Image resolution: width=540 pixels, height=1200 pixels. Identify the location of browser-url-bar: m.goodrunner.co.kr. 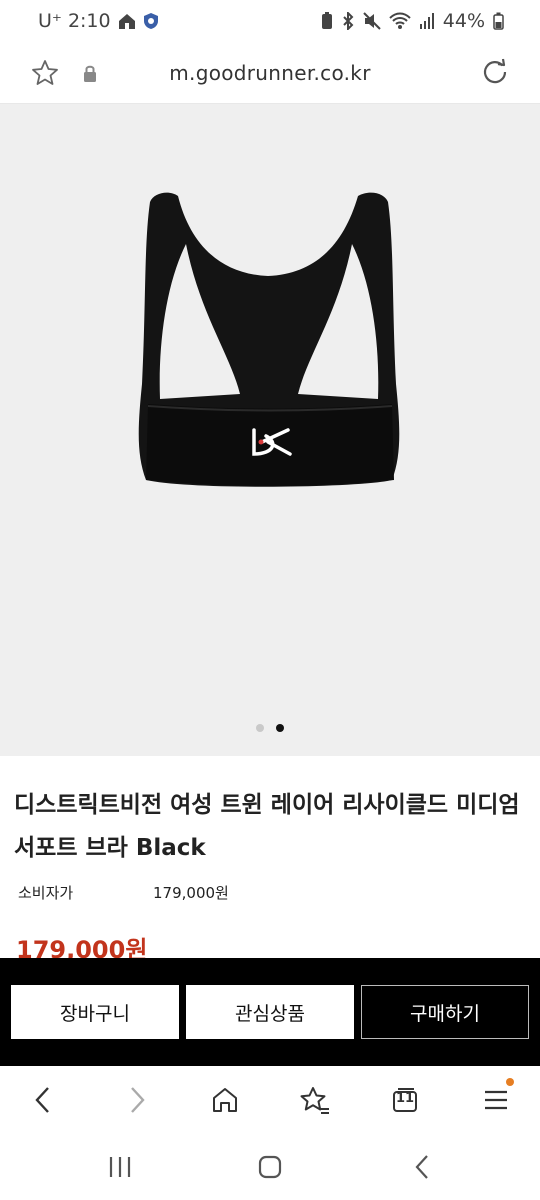
(270, 75).